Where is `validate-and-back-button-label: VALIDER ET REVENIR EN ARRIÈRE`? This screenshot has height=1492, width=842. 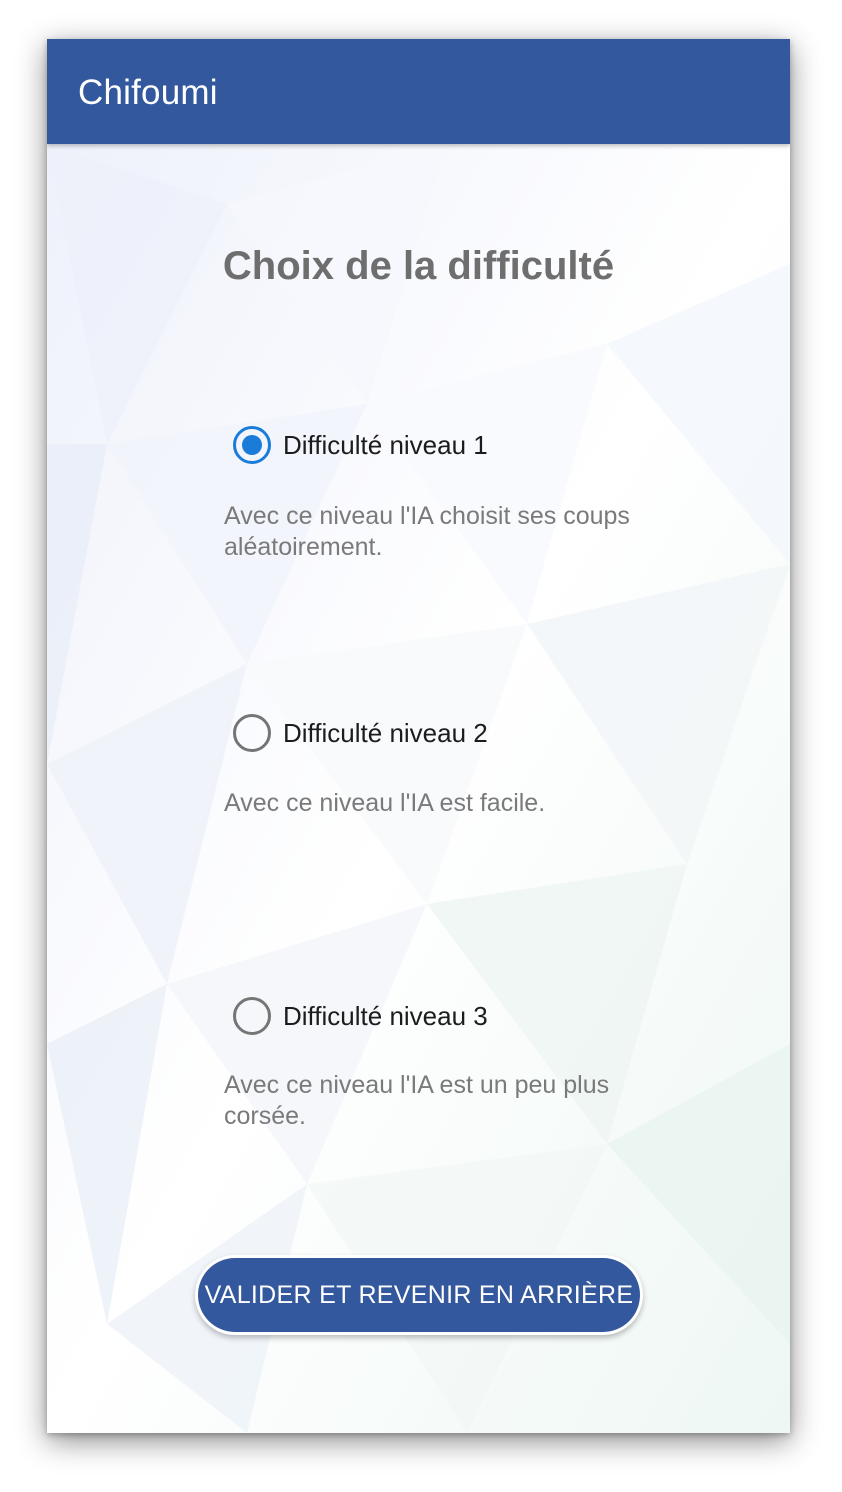 validate-and-back-button-label: VALIDER ET REVENIR EN ARRIÈRE is located at coordinates (419, 1295).